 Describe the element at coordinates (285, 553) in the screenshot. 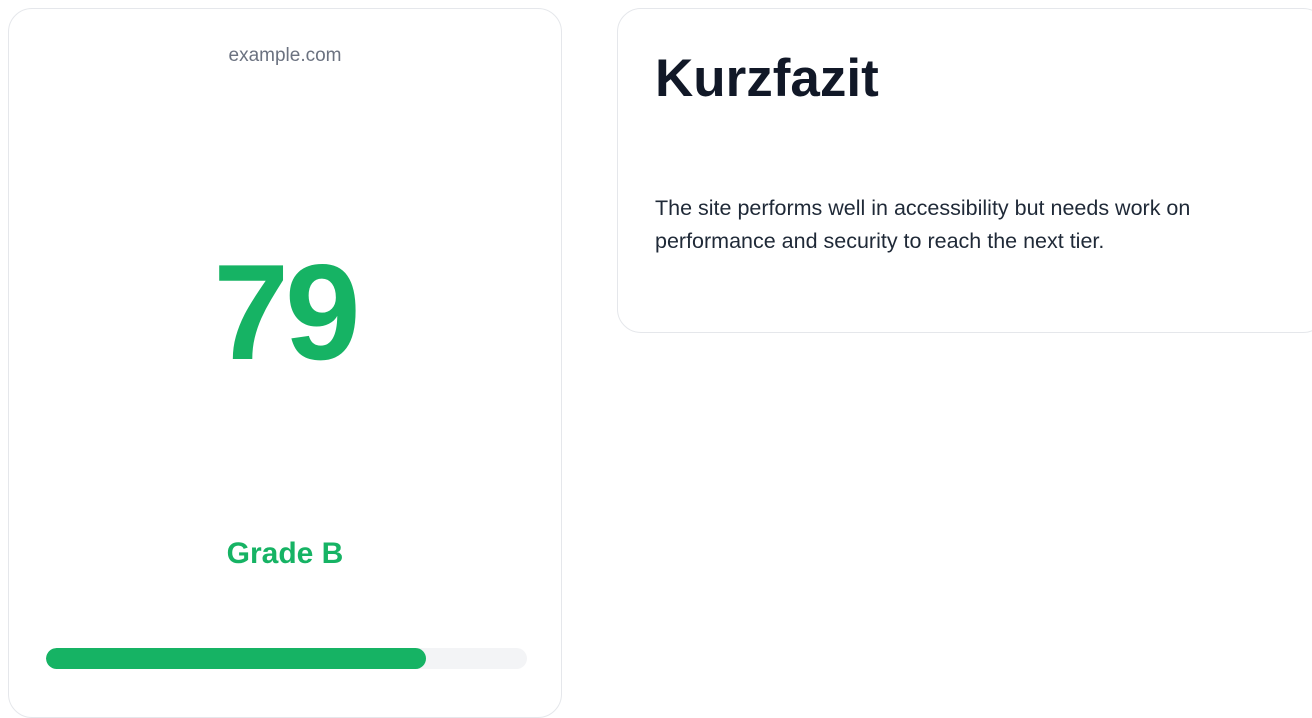

I see `grade-label: Grade B` at that location.